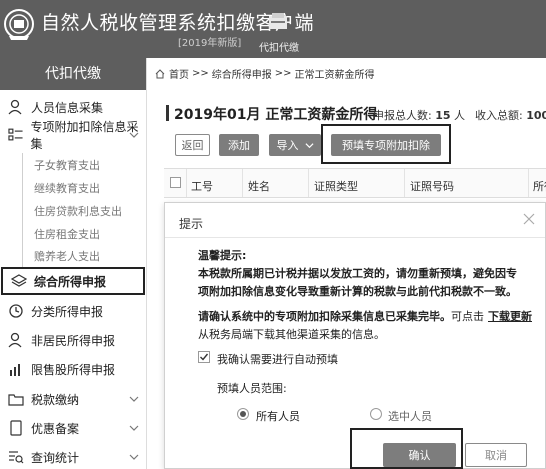 Image resolution: width=546 pixels, height=469 pixels. Describe the element at coordinates (277, 359) in the screenshot. I see `auto-prefill-label: 我确认需要进行自动预填` at that location.